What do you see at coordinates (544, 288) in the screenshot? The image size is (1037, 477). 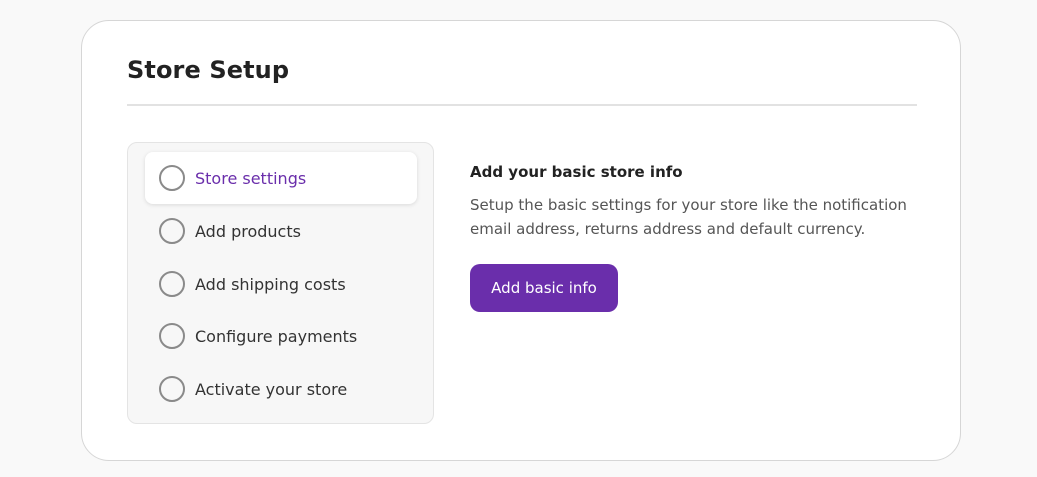 I see `add-basic-info-button: Add basic info` at bounding box center [544, 288].